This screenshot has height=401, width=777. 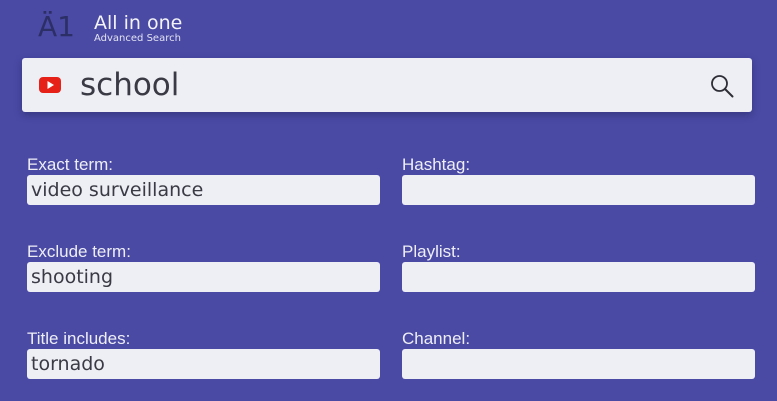 What do you see at coordinates (56, 26) in the screenshot?
I see `app-logo: Ä1` at bounding box center [56, 26].